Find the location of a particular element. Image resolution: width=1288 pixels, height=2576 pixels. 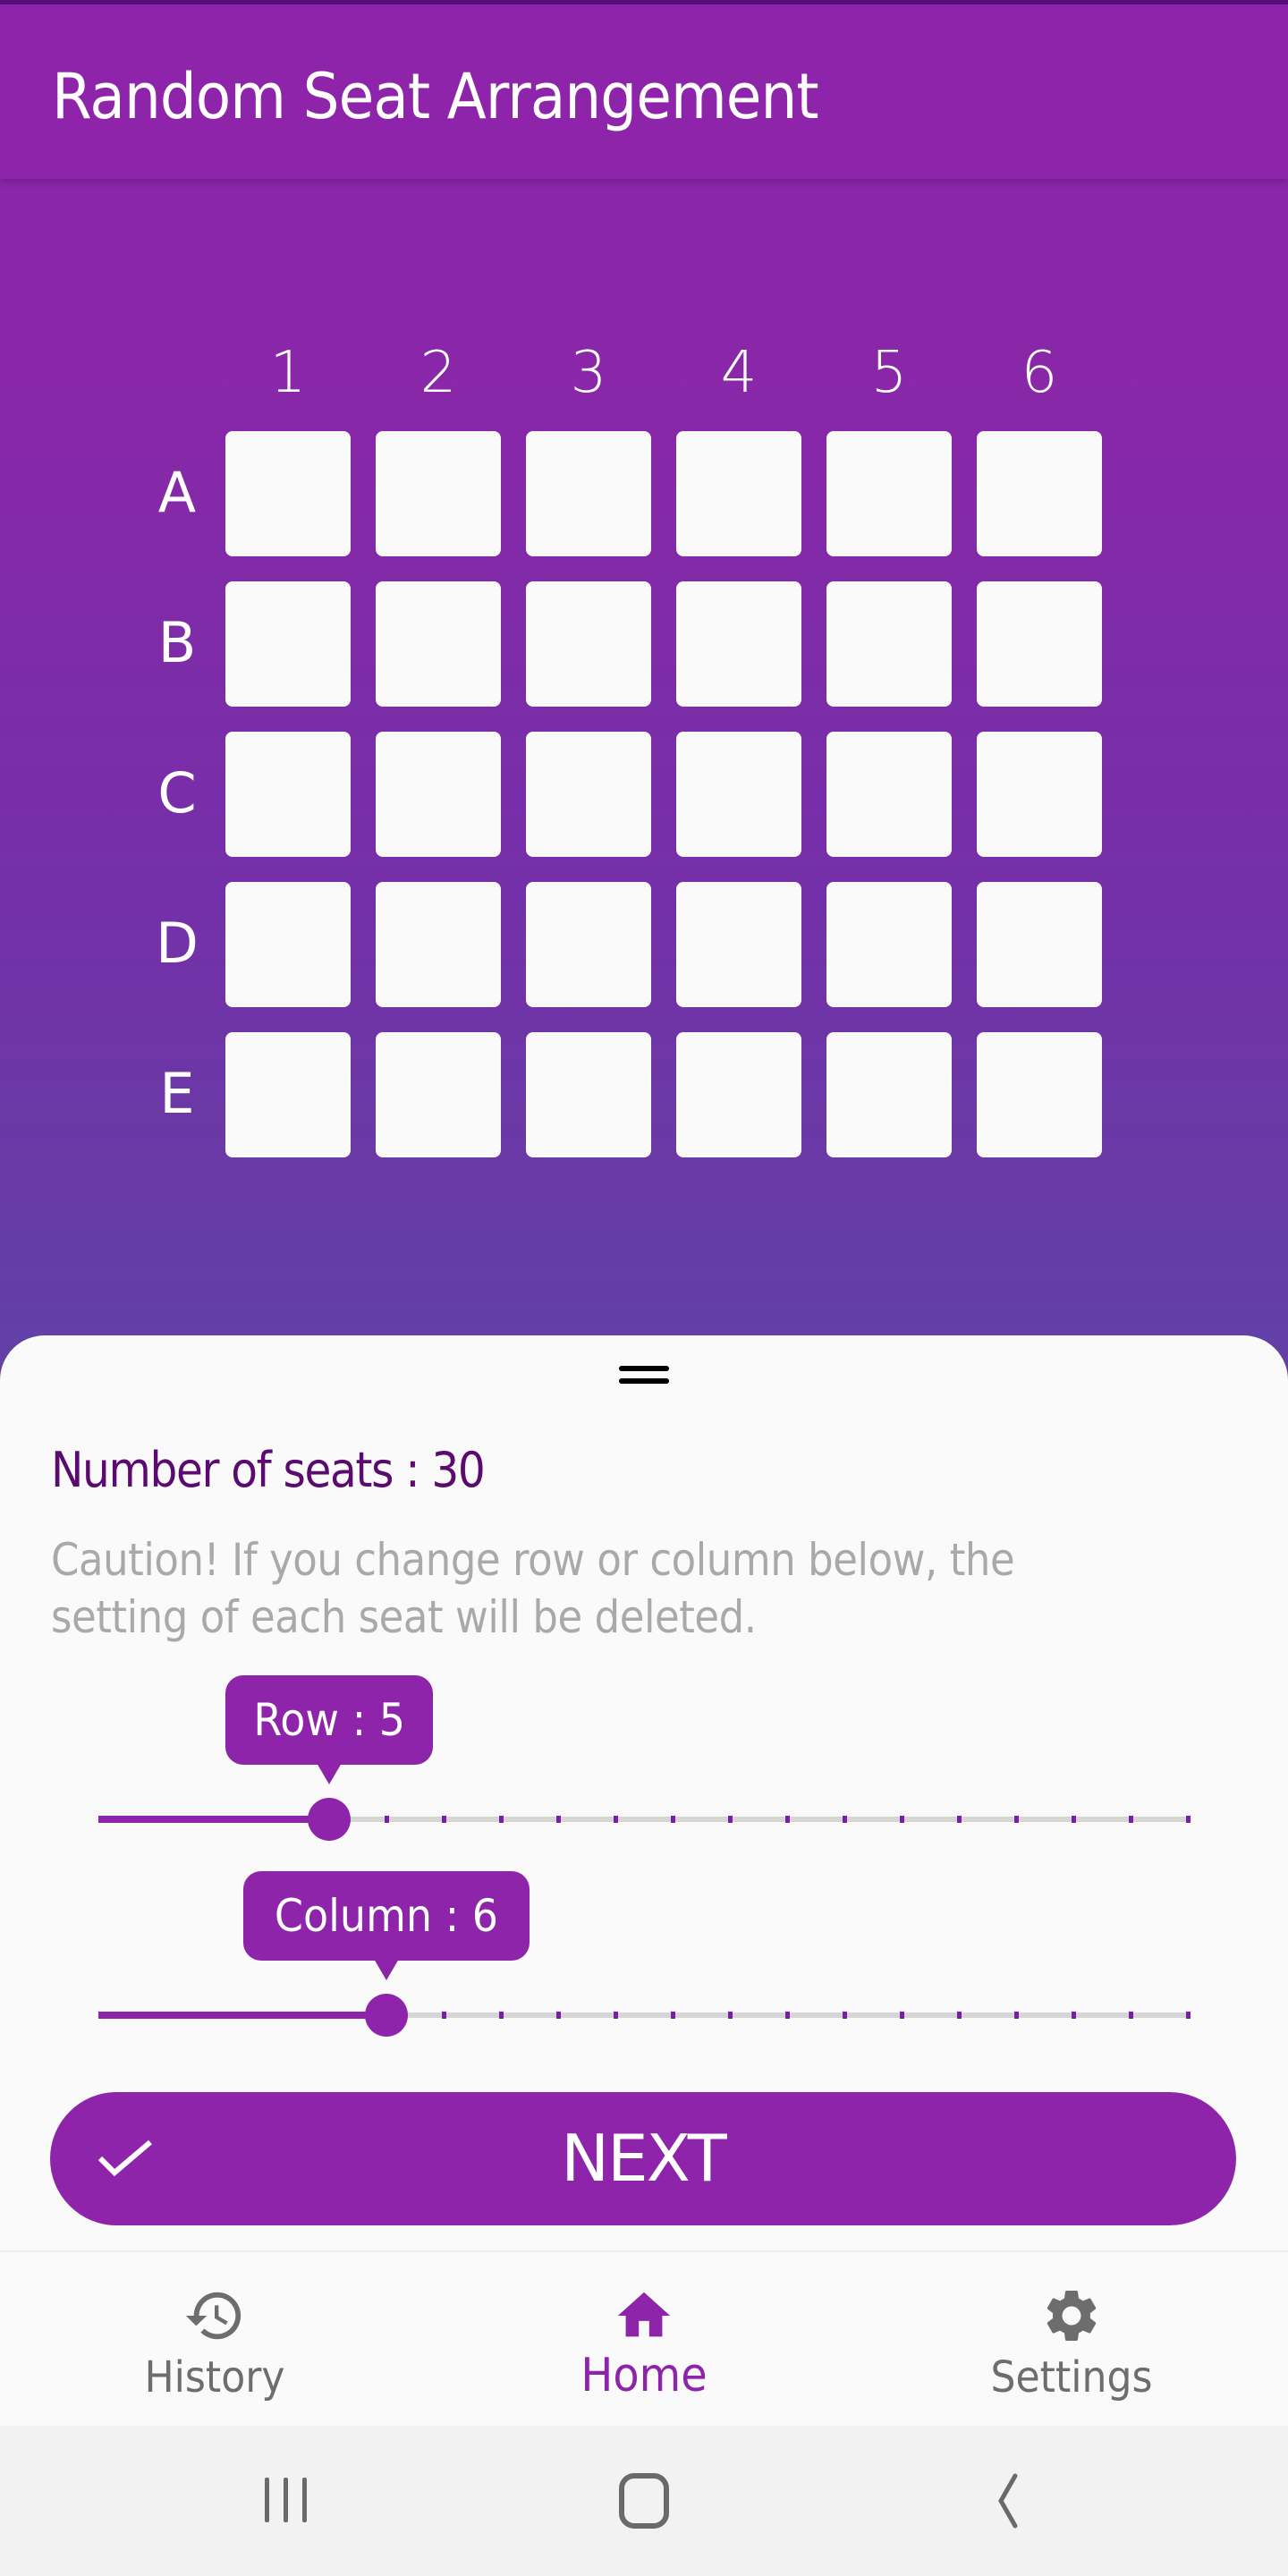

seat-B4 is located at coordinates (738, 644).